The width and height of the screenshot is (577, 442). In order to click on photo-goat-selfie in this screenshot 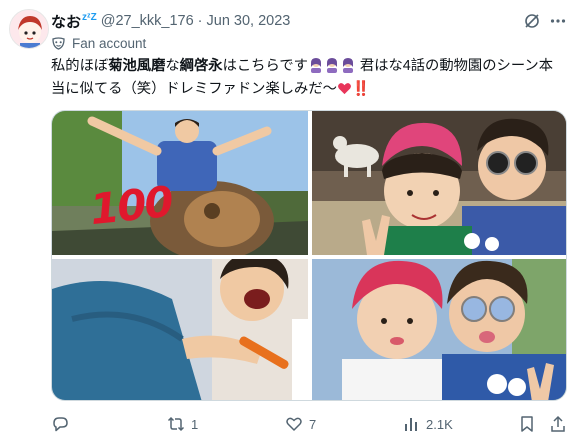, I will do `click(439, 183)`.